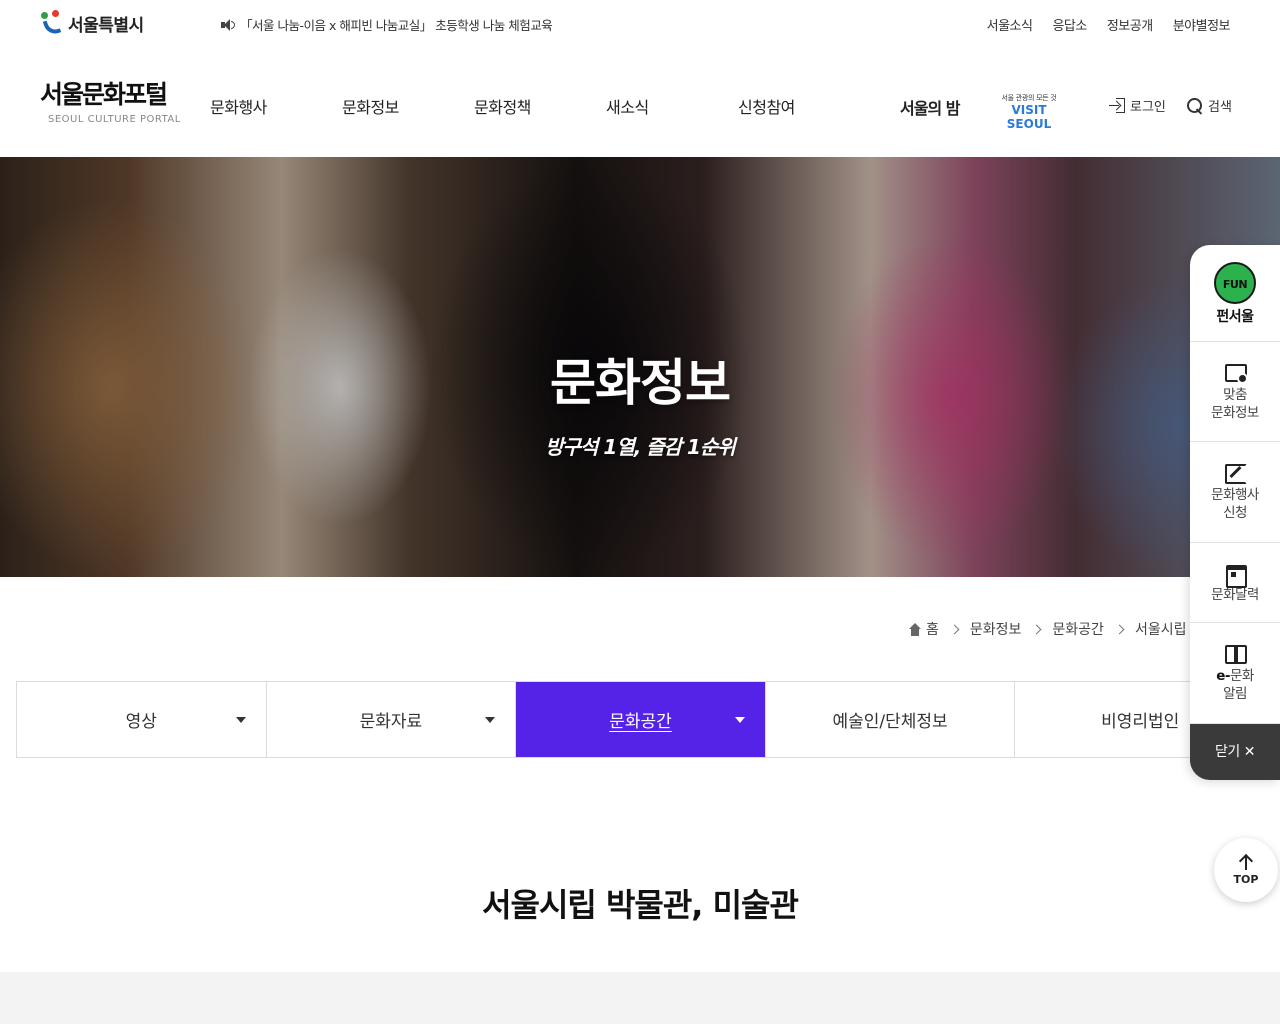 The image size is (1280, 1024). Describe the element at coordinates (932, 629) in the screenshot. I see `breadcrumb-home: 홈` at that location.